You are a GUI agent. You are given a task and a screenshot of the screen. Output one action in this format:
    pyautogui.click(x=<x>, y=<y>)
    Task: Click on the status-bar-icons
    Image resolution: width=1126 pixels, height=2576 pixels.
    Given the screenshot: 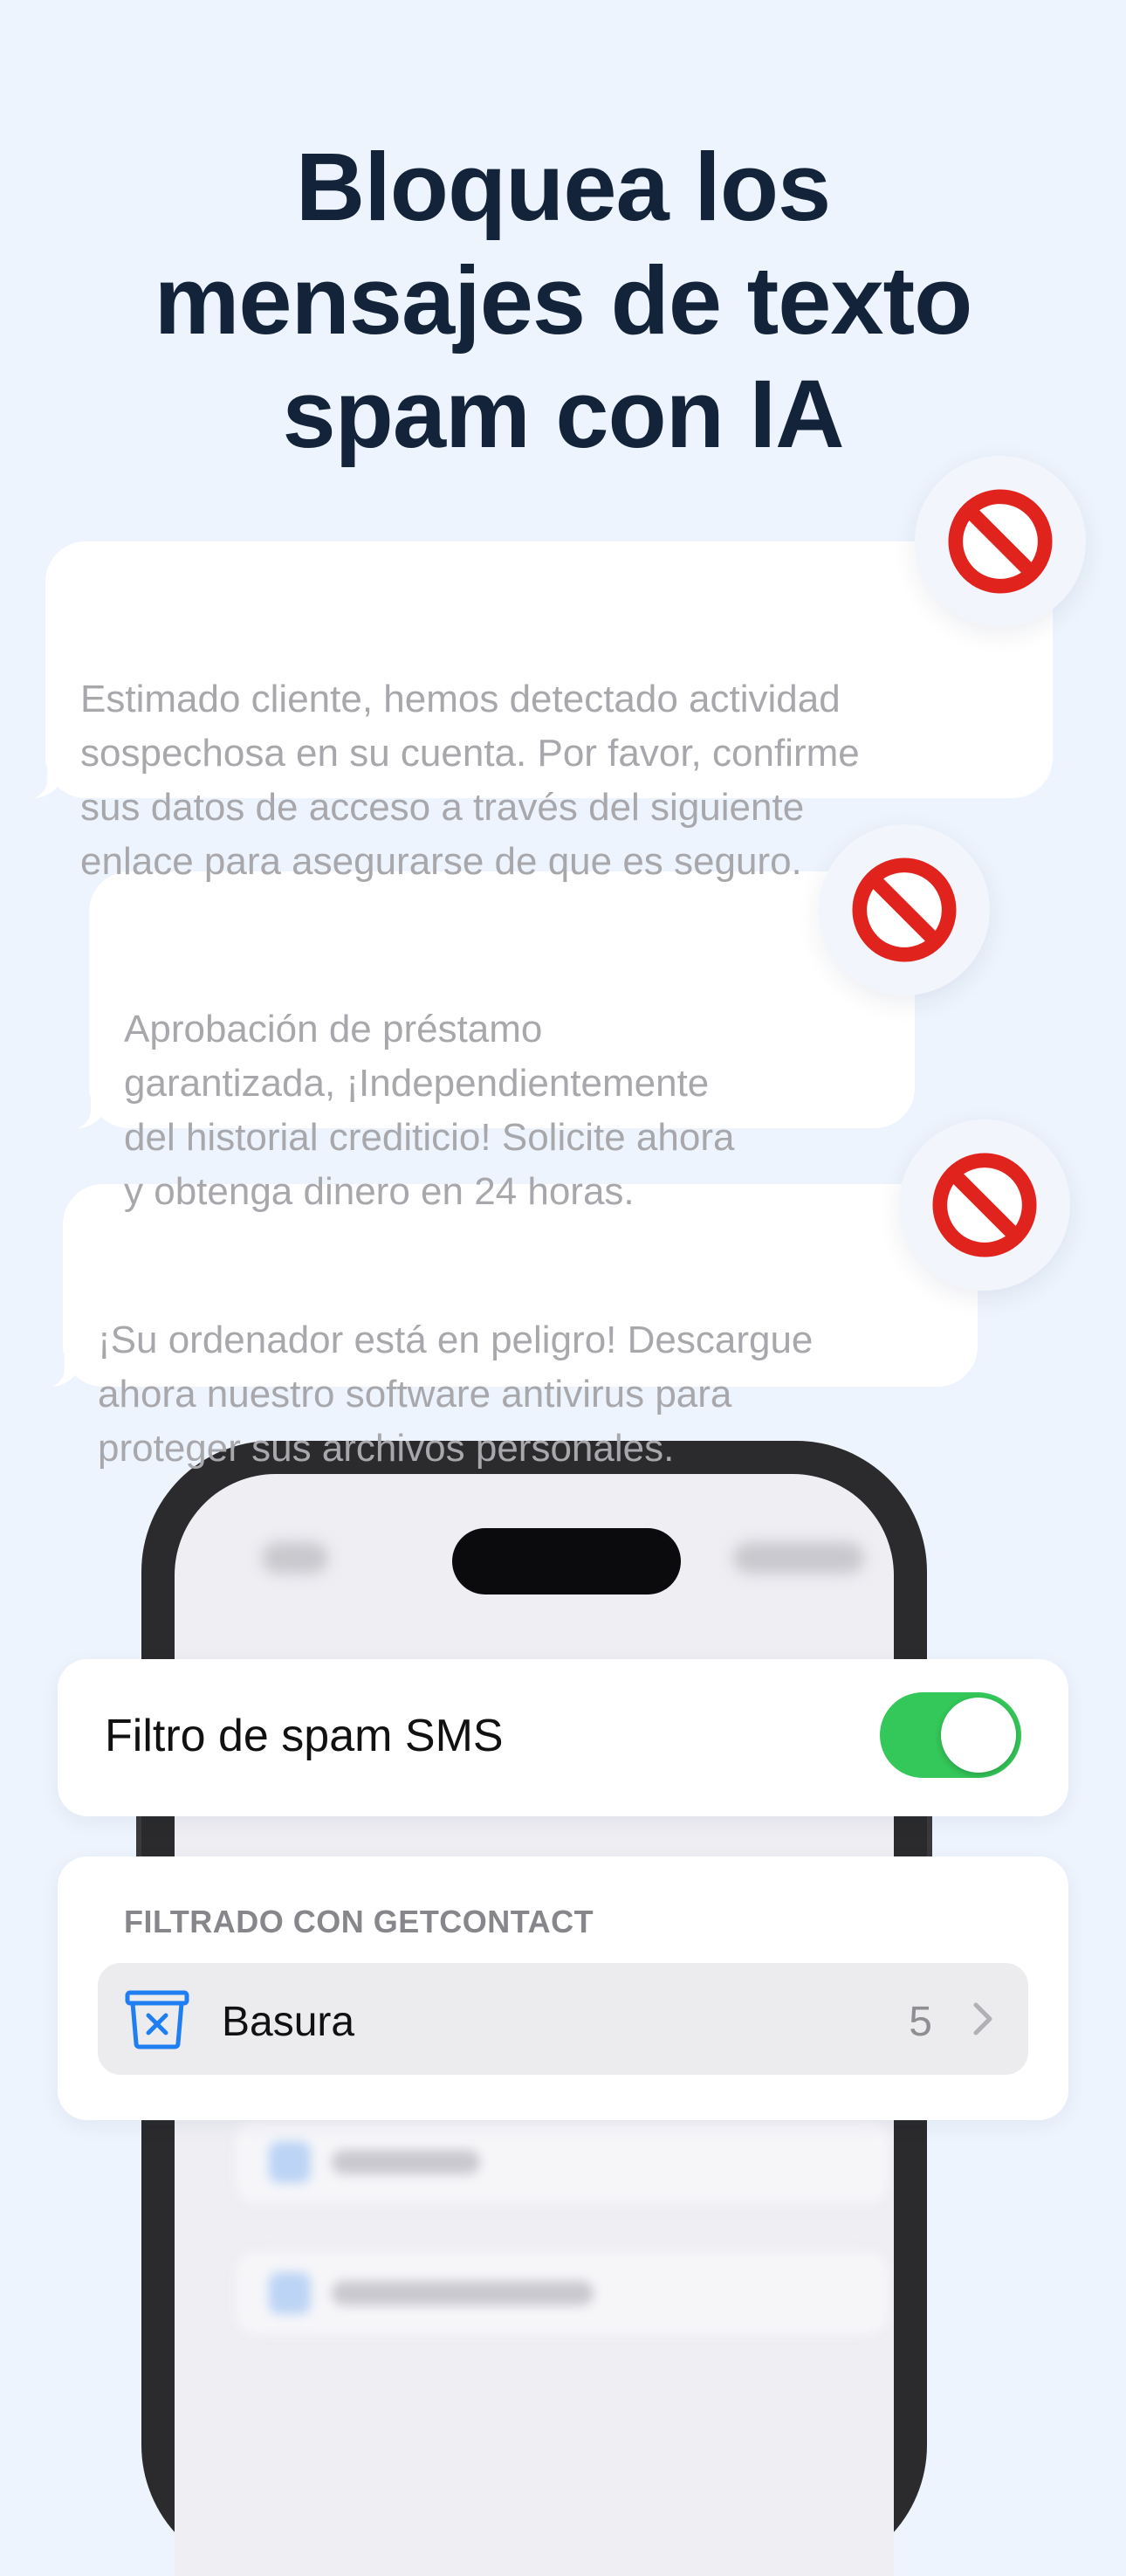 What is the action you would take?
    pyautogui.click(x=798, y=1558)
    